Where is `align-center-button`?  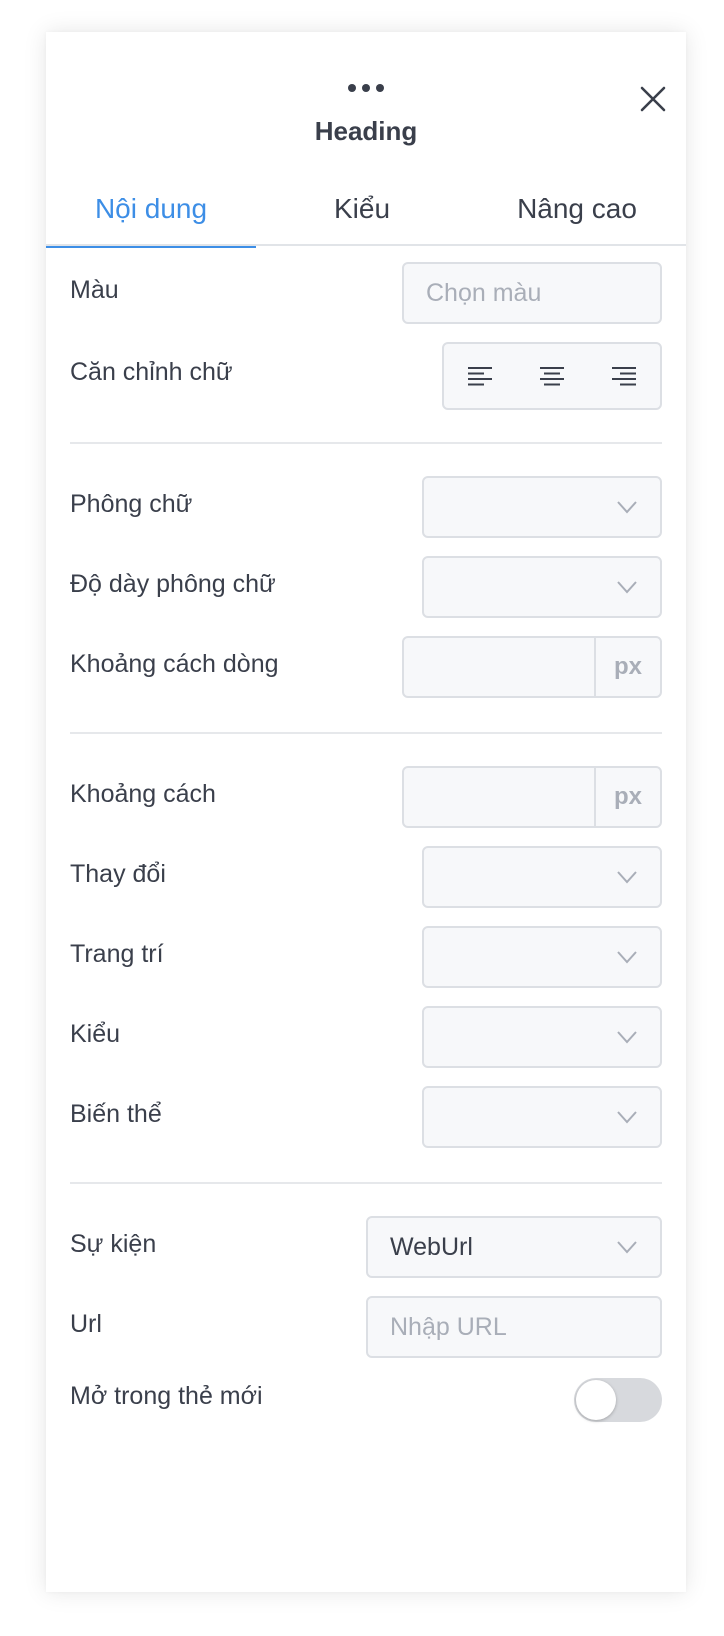
align-center-button is located at coordinates (552, 376).